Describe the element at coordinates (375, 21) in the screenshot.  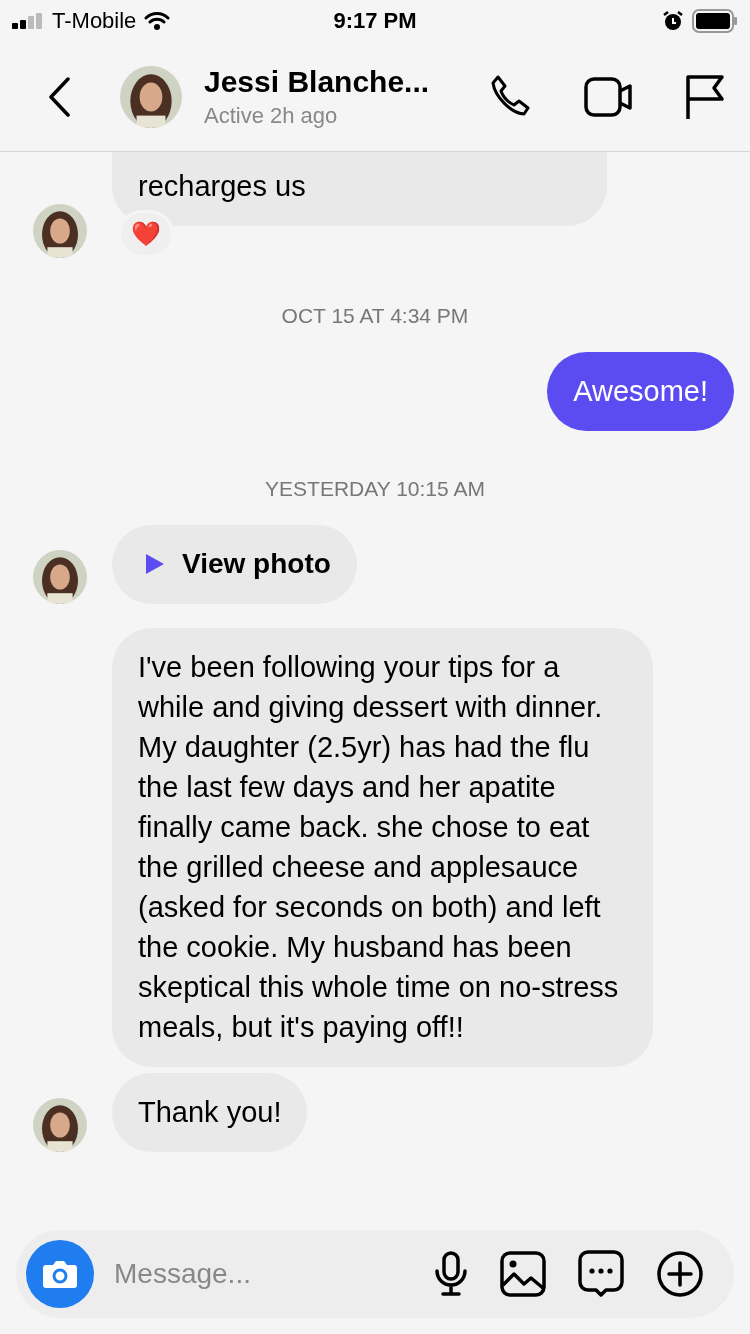
I see `status-time: 9:17 PM` at that location.